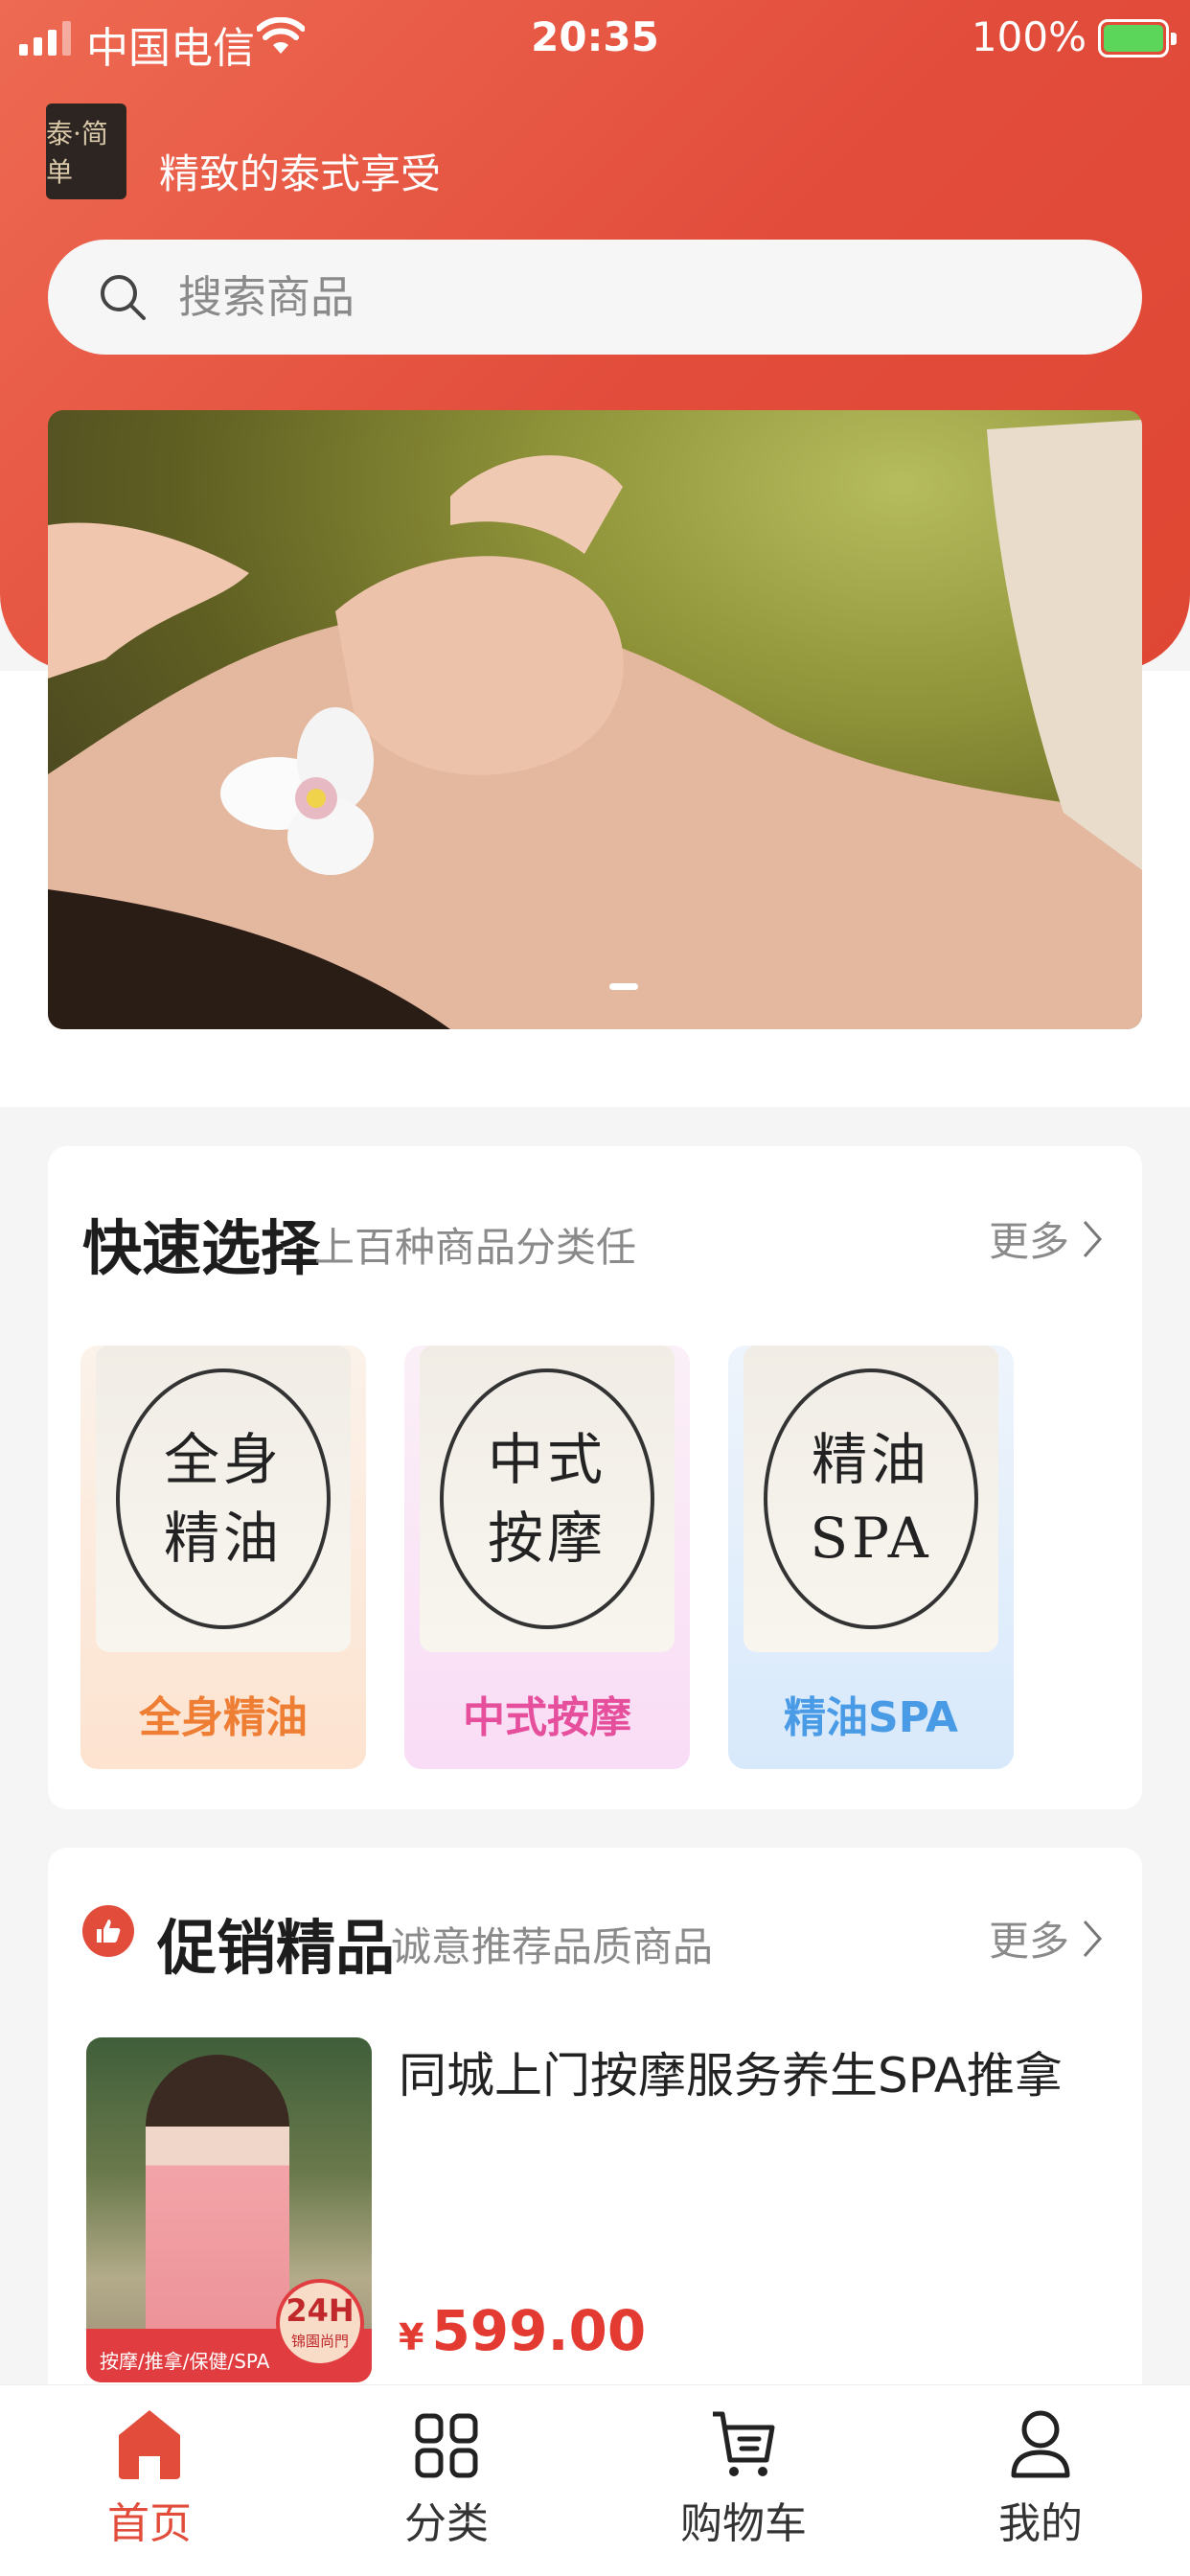 The width and height of the screenshot is (1190, 2576). What do you see at coordinates (744, 2443) in the screenshot?
I see `cart-icon` at bounding box center [744, 2443].